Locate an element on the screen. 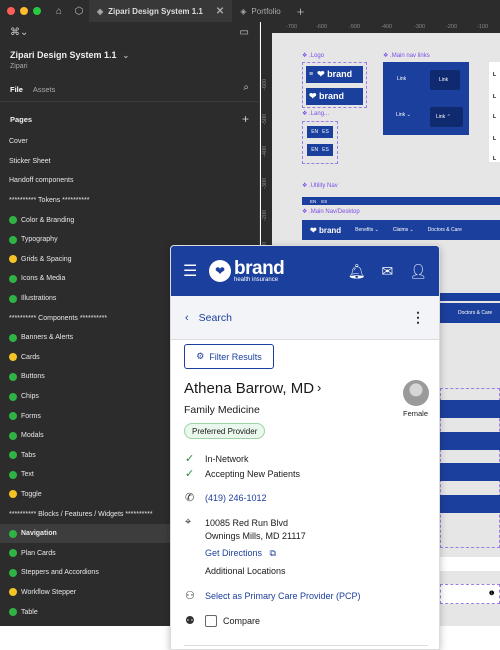 The width and height of the screenshot is (500, 650). card-divider is located at coordinates (306, 645).